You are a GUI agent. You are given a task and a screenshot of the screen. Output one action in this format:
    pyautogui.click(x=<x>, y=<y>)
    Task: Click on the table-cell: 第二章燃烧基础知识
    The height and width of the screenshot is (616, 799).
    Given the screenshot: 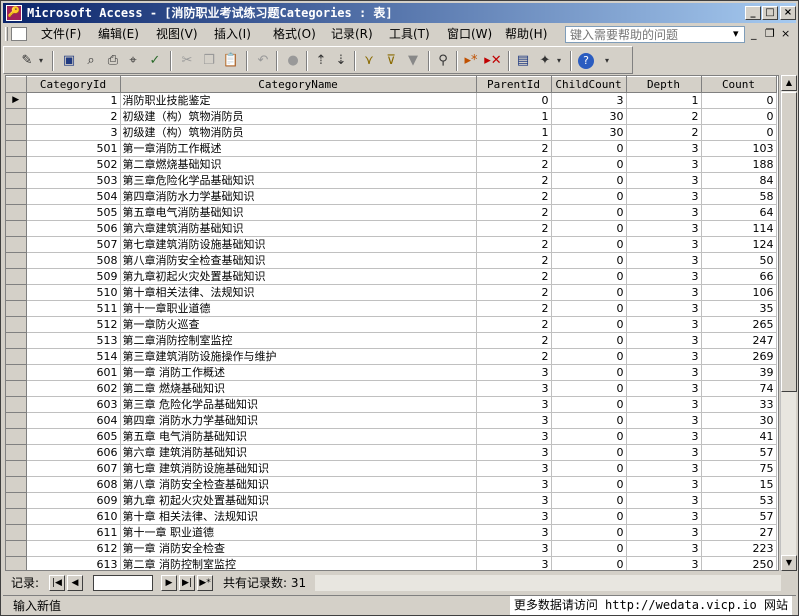 What is the action you would take?
    pyautogui.click(x=298, y=164)
    